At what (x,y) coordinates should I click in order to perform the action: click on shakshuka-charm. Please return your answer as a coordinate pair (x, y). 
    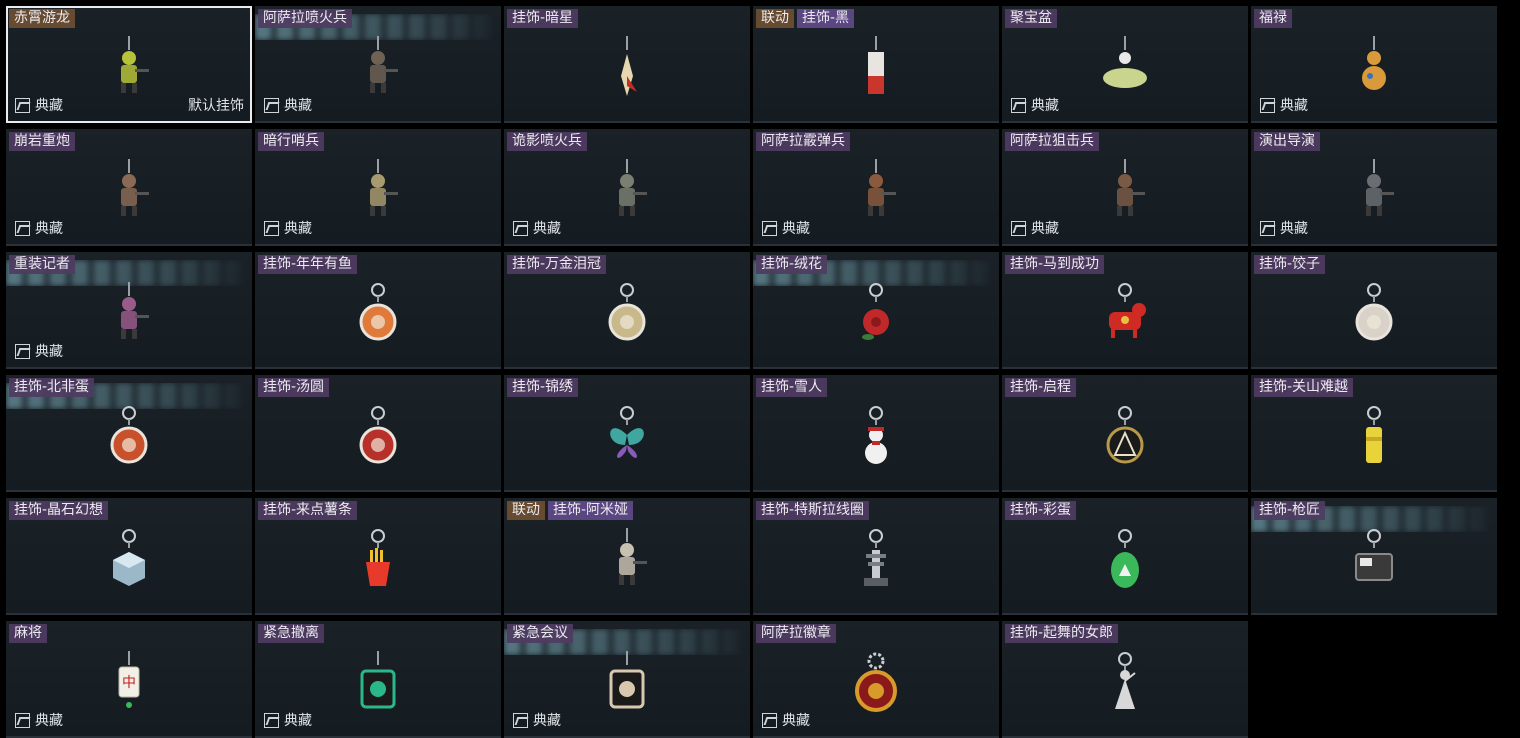
    Looking at the image, I should click on (129, 435).